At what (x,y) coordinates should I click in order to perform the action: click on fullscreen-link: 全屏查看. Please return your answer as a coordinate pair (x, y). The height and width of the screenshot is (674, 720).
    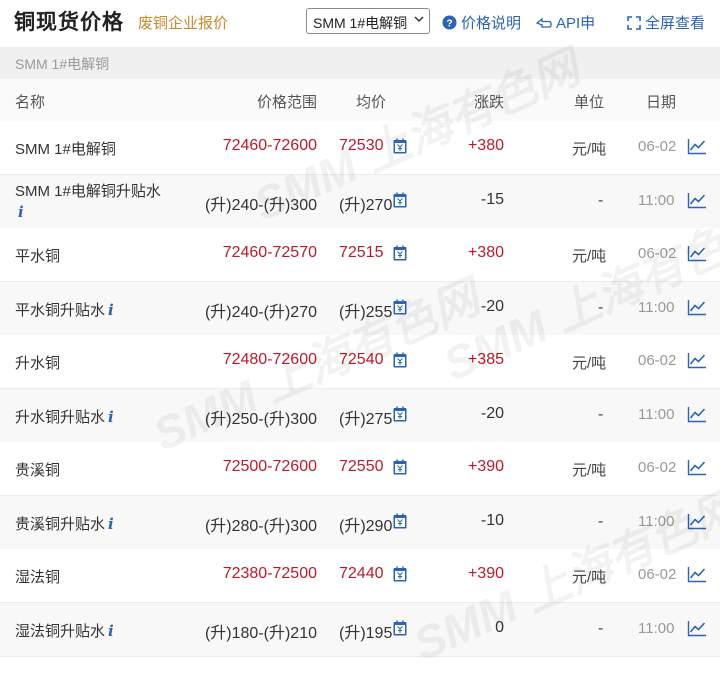
    Looking at the image, I should click on (666, 22).